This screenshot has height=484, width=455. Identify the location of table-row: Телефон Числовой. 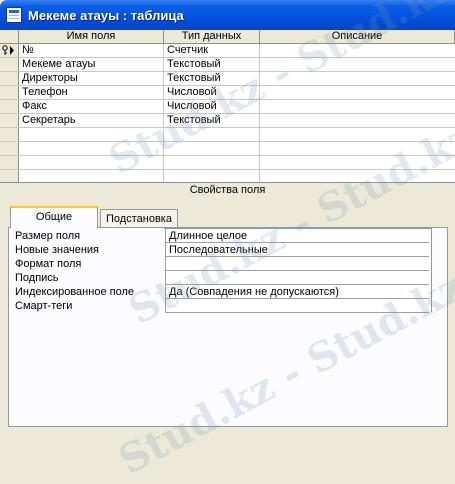
(227, 93).